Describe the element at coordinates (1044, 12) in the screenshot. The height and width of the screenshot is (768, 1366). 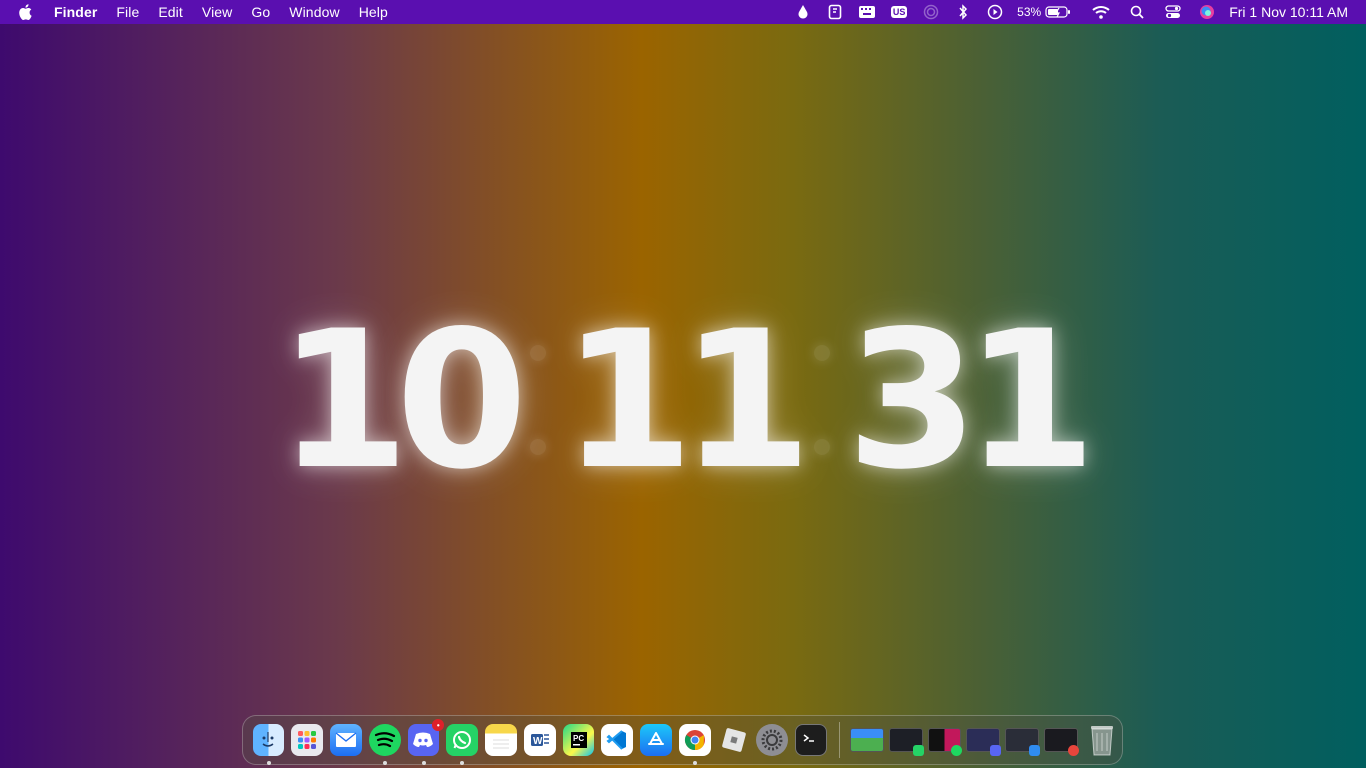
I see `battery-icon: 53%` at that location.